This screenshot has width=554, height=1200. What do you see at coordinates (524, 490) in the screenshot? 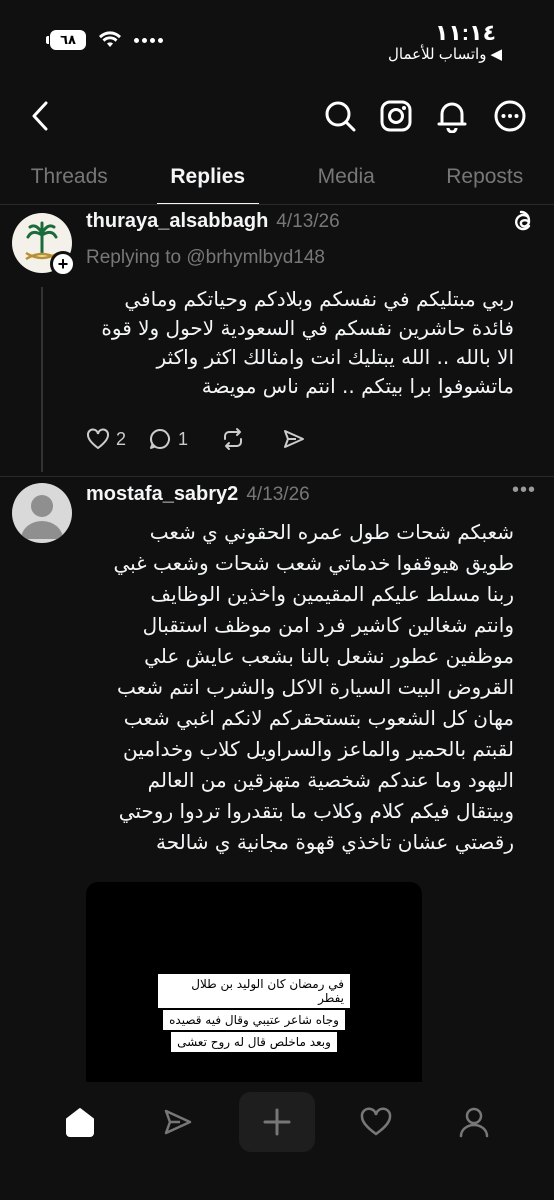
I see `more-icon: •••` at bounding box center [524, 490].